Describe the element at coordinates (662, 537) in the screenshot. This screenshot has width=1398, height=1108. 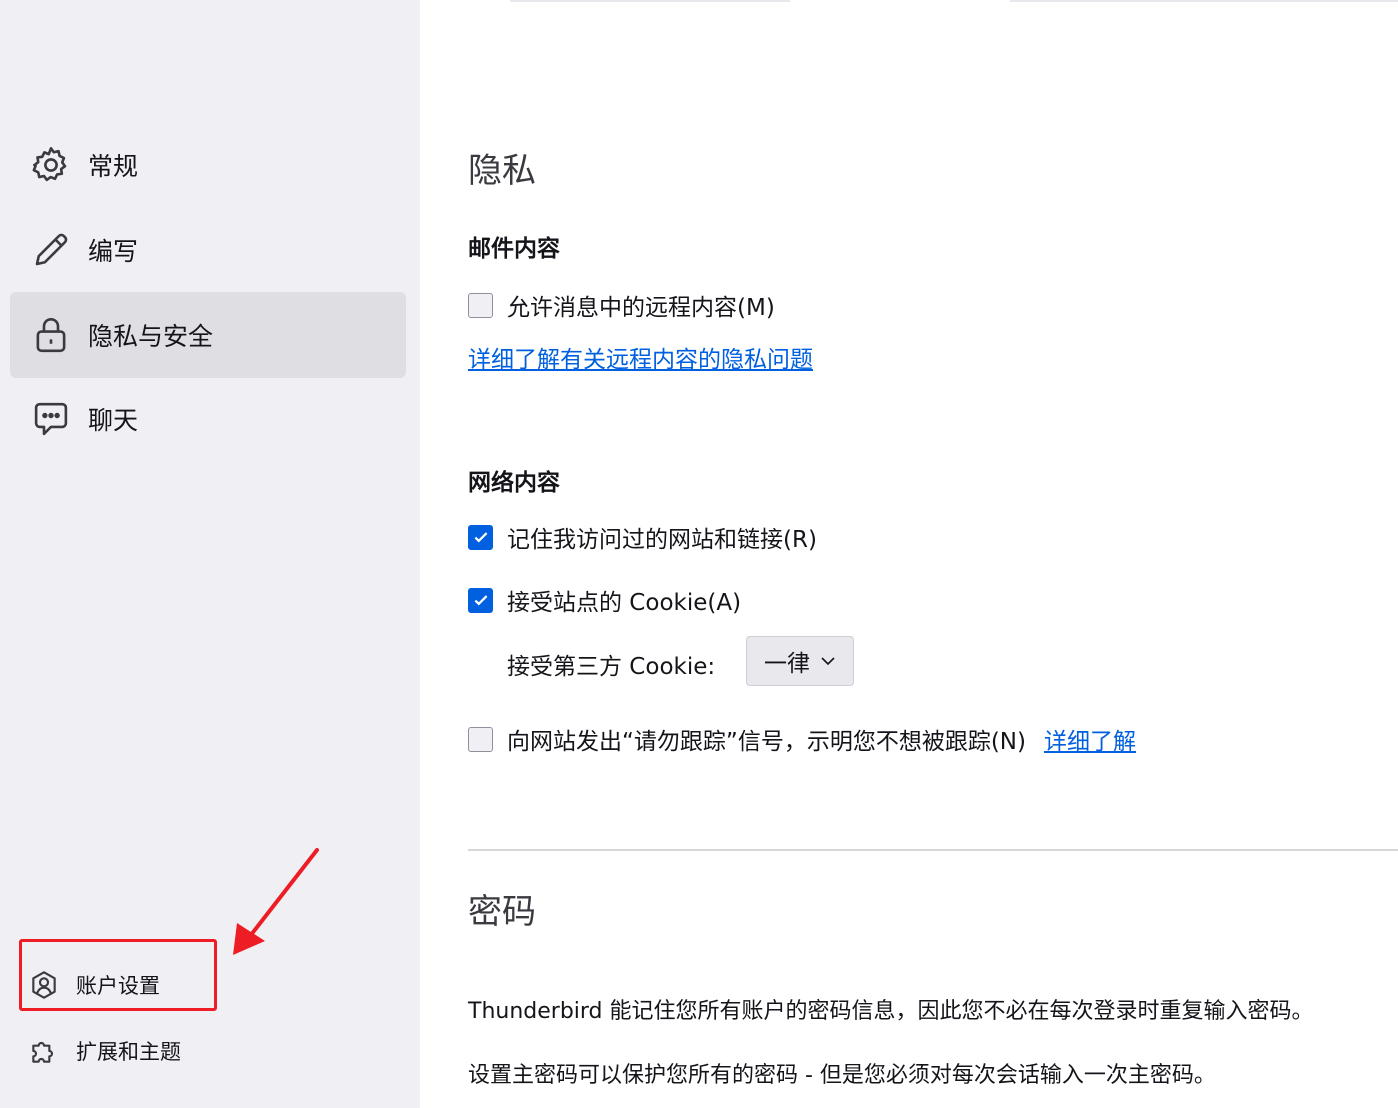
I see `remember-links-label: 记住我访问过的网站和链接(R)` at that location.